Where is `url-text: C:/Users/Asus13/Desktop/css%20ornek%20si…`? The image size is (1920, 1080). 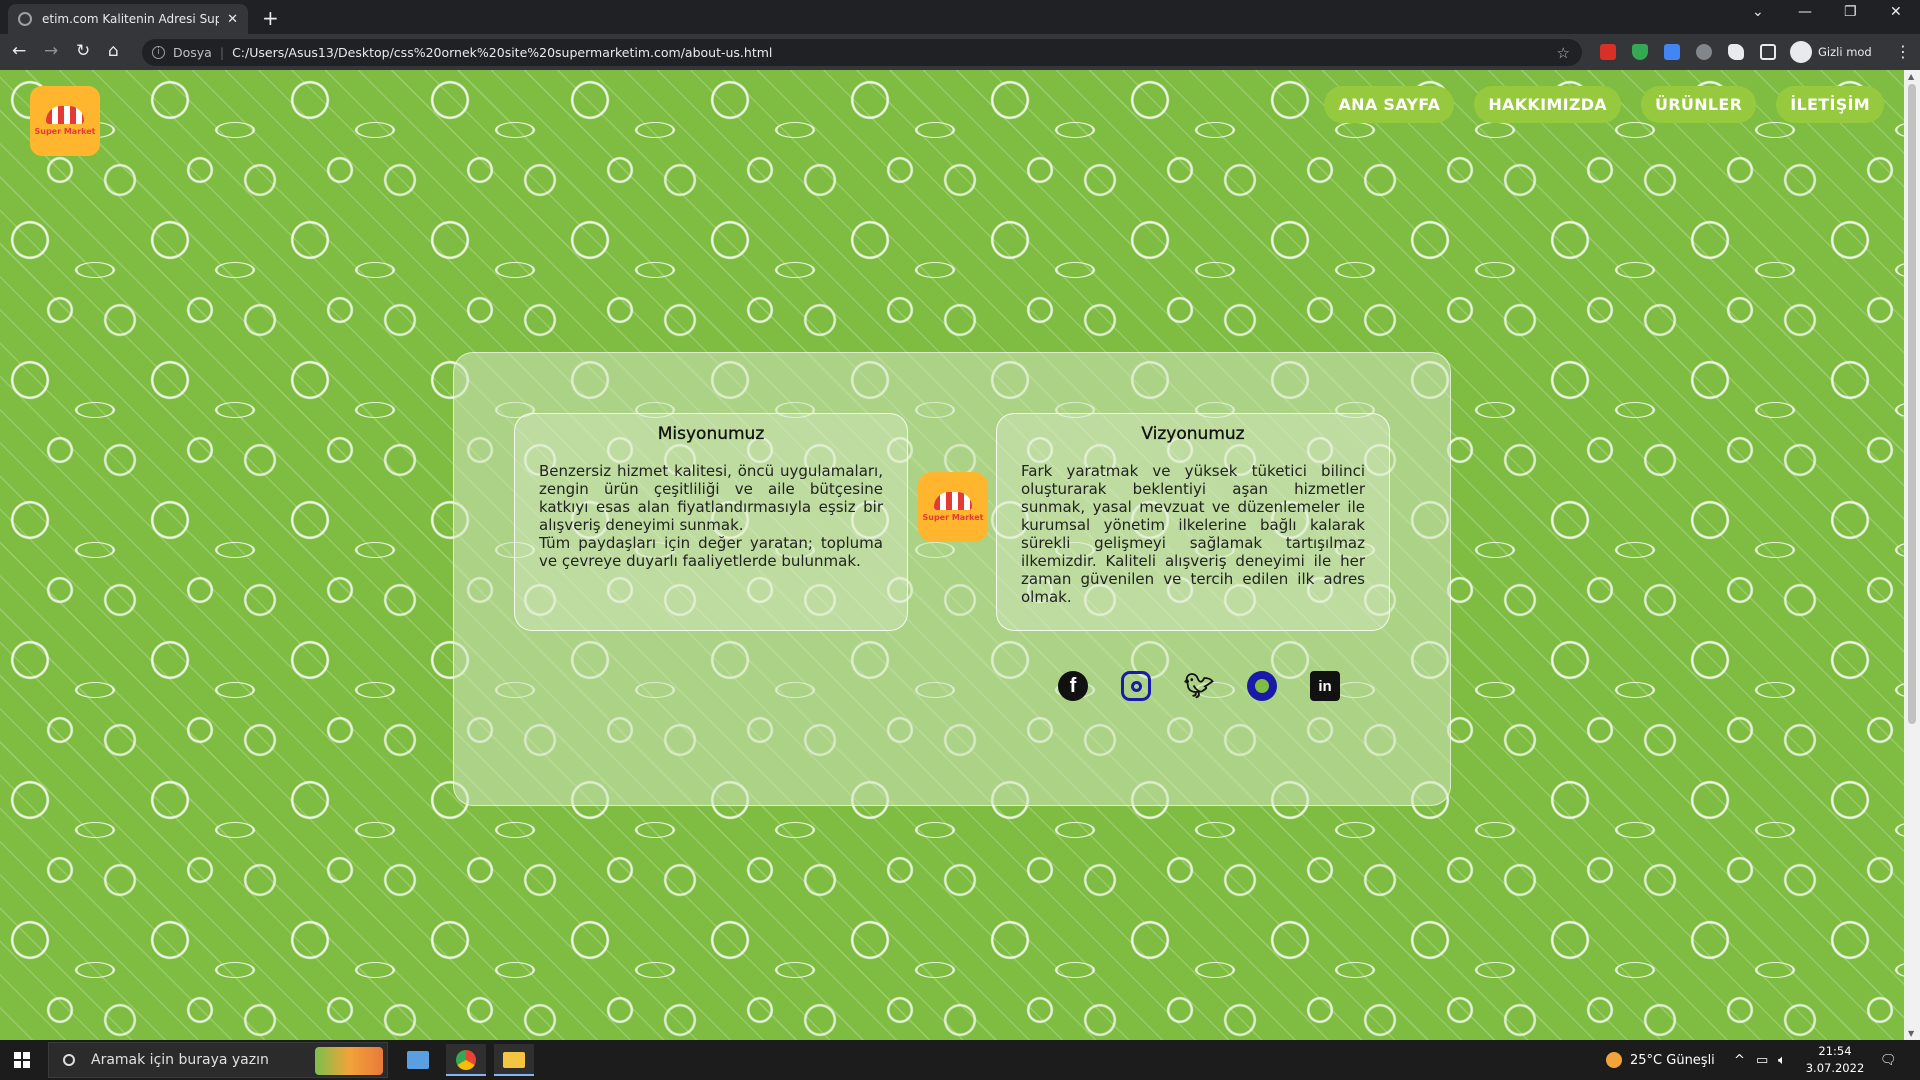
url-text: C:/Users/Asus13/Desktop/css%20ornek%20si… is located at coordinates (502, 52).